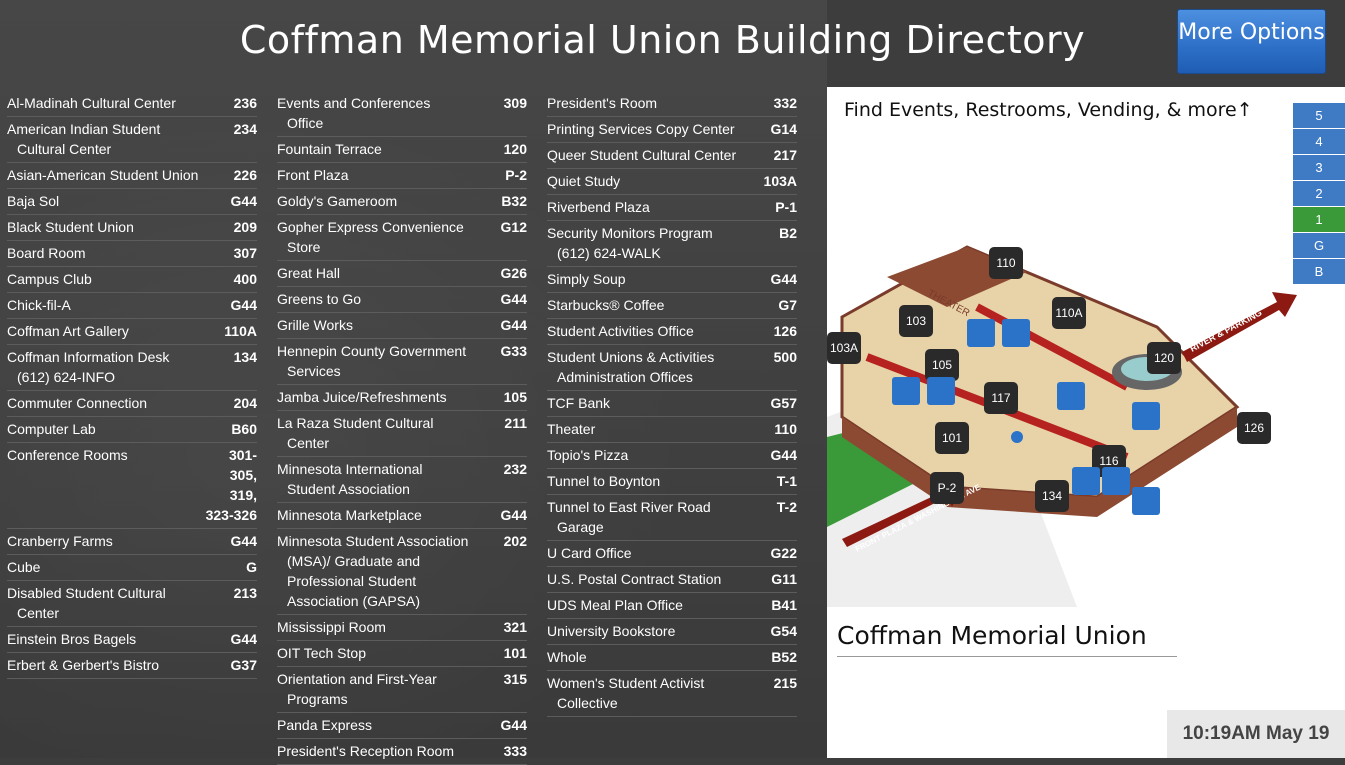  Describe the element at coordinates (115, 331) in the screenshot. I see `directory-name: Coffman Art Gallery` at that location.